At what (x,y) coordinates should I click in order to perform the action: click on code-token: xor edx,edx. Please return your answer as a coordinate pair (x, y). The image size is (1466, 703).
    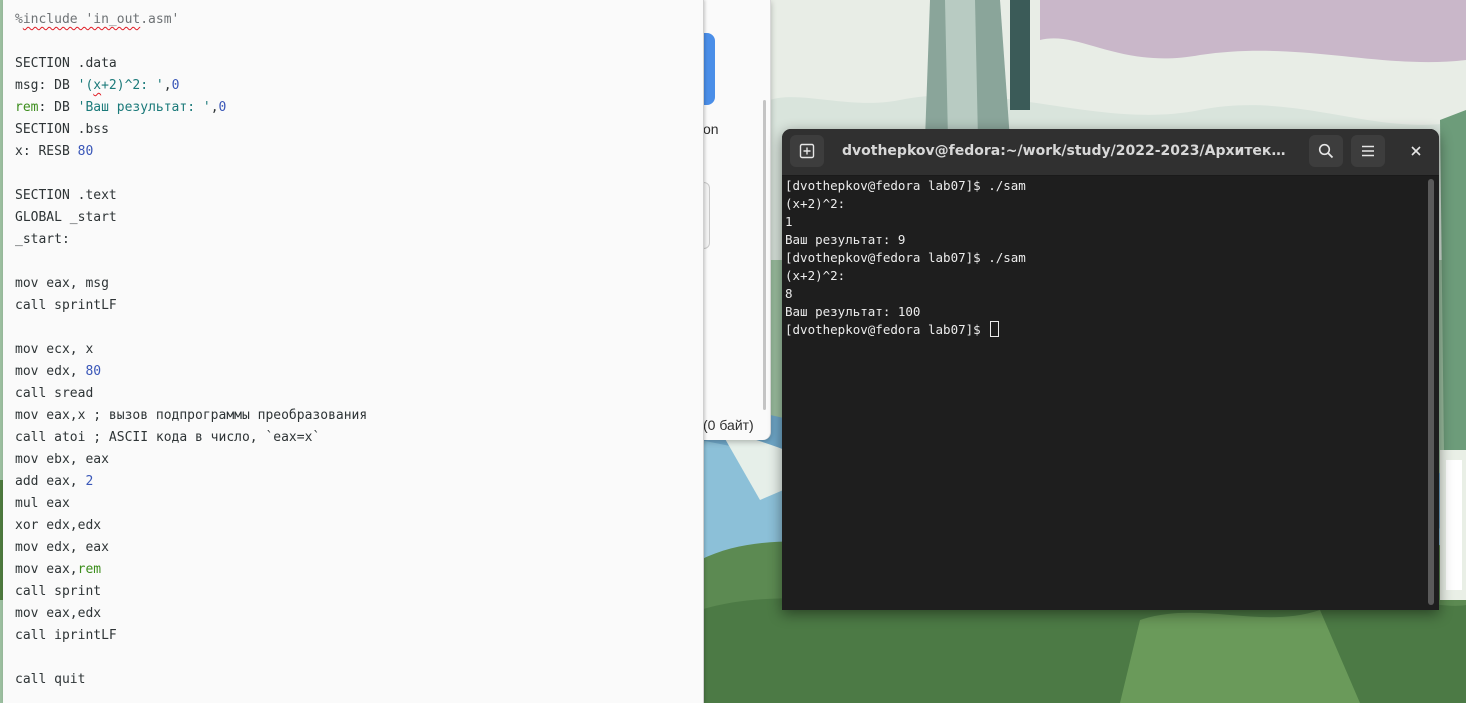
    Looking at the image, I should click on (58, 525).